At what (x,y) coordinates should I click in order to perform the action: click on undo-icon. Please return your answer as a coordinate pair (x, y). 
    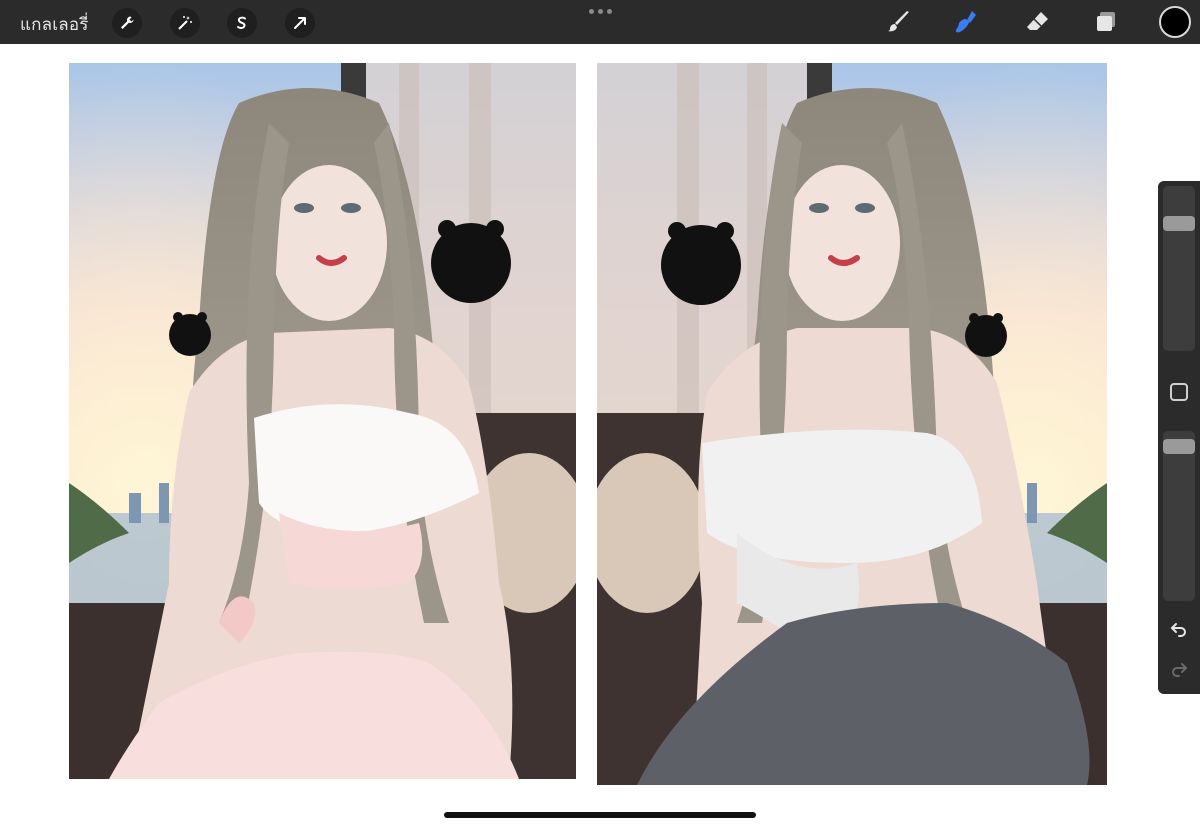
    Looking at the image, I should click on (1178, 630).